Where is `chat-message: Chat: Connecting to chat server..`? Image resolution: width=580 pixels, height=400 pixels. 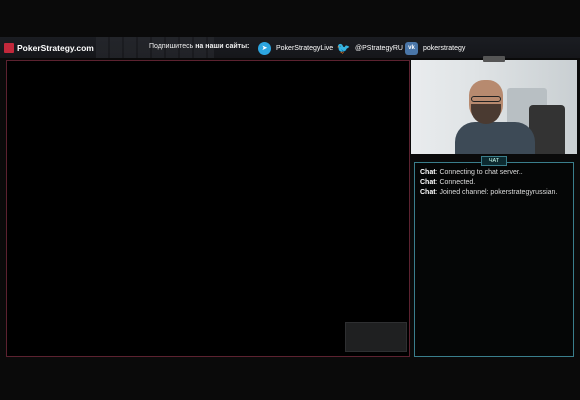
chat-message: Chat: Connecting to chat server.. is located at coordinates (495, 173).